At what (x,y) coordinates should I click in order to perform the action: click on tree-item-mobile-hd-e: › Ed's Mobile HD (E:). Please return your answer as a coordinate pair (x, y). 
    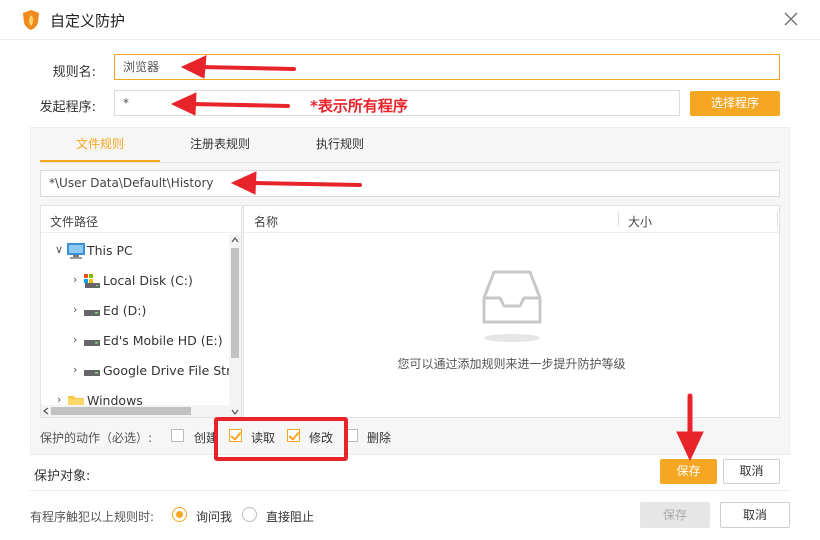
    Looking at the image, I should click on (136, 341).